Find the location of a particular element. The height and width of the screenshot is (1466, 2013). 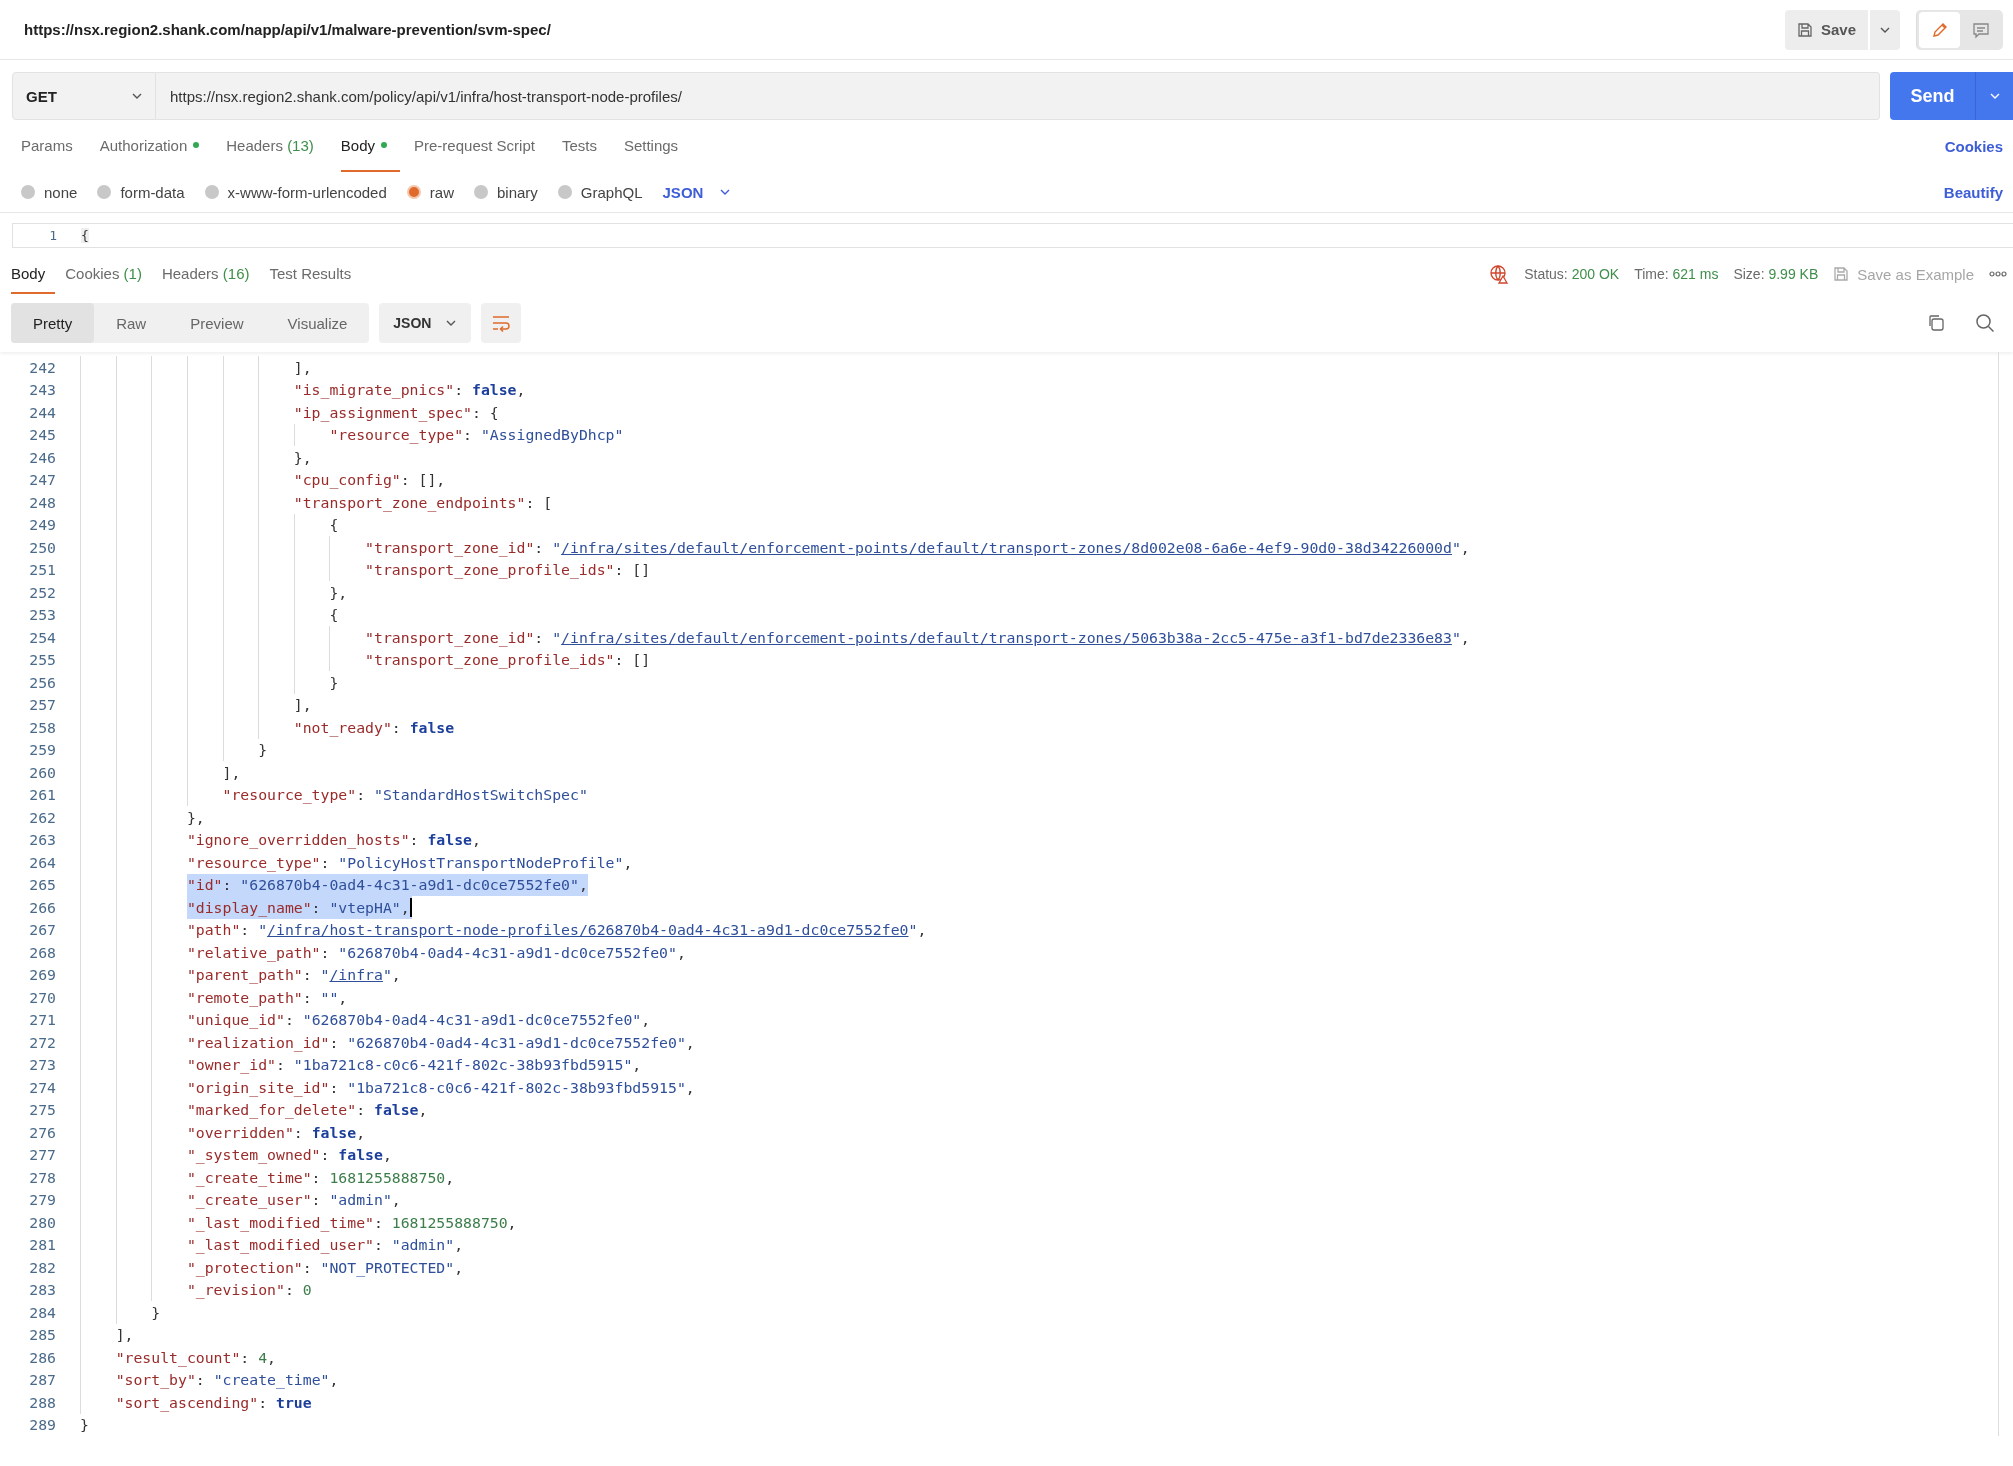

response-tab: Test Results is located at coordinates (315, 274).